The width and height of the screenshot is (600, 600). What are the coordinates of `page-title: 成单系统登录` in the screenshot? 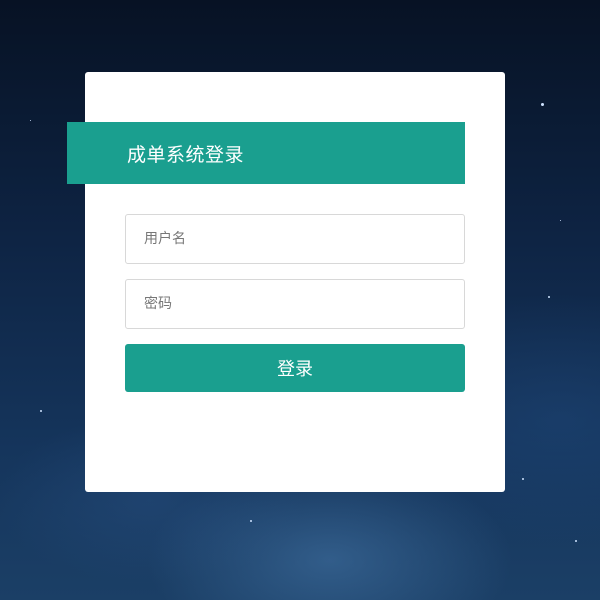 It's located at (186, 154).